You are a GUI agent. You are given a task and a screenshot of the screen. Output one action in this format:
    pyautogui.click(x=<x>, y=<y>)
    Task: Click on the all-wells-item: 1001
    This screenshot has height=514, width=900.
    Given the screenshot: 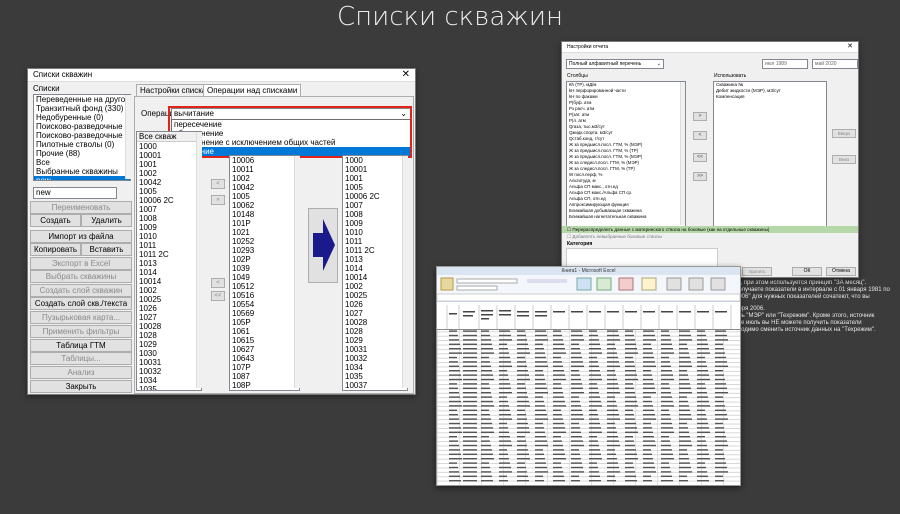 What is the action you would take?
    pyautogui.click(x=169, y=164)
    